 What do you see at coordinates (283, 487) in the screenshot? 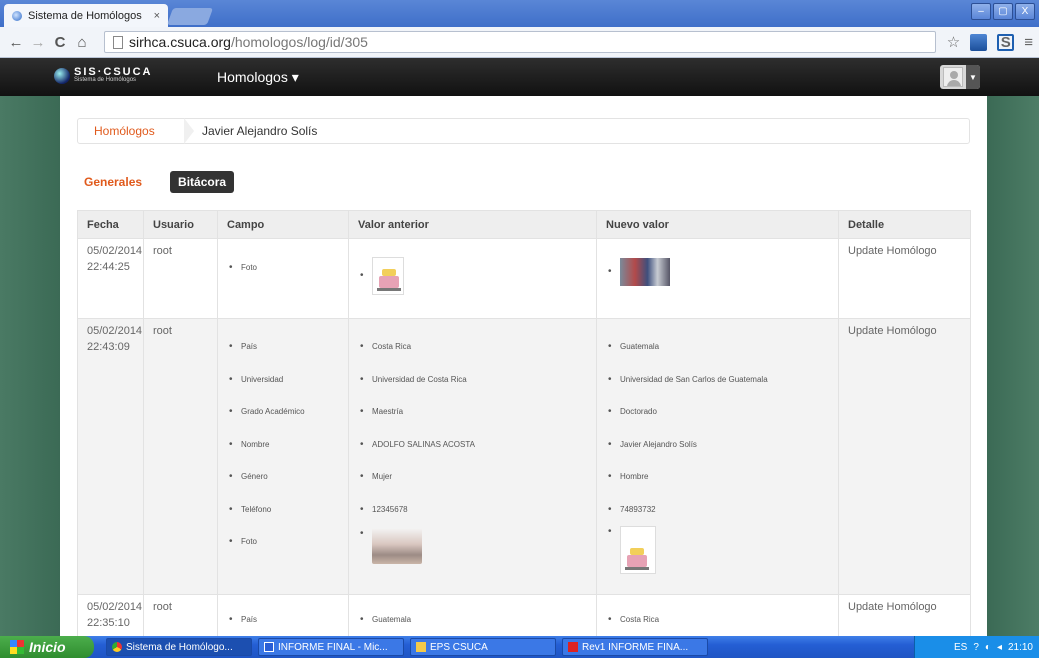
I see `field-item: Género` at bounding box center [283, 487].